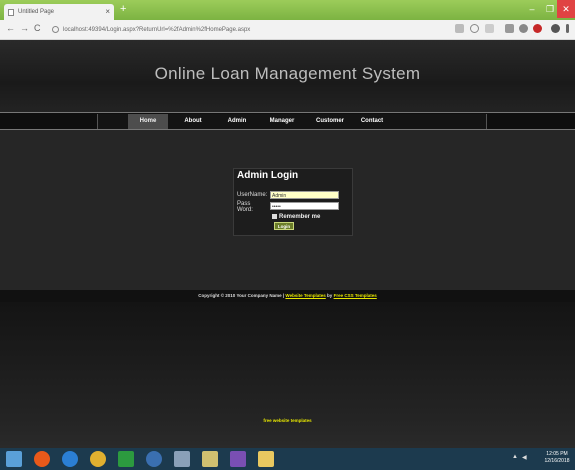 Image resolution: width=575 pixels, height=470 pixels. Describe the element at coordinates (241, 295) in the screenshot. I see `copyright-text: Copyright © 2010 Your Company Name |` at that location.